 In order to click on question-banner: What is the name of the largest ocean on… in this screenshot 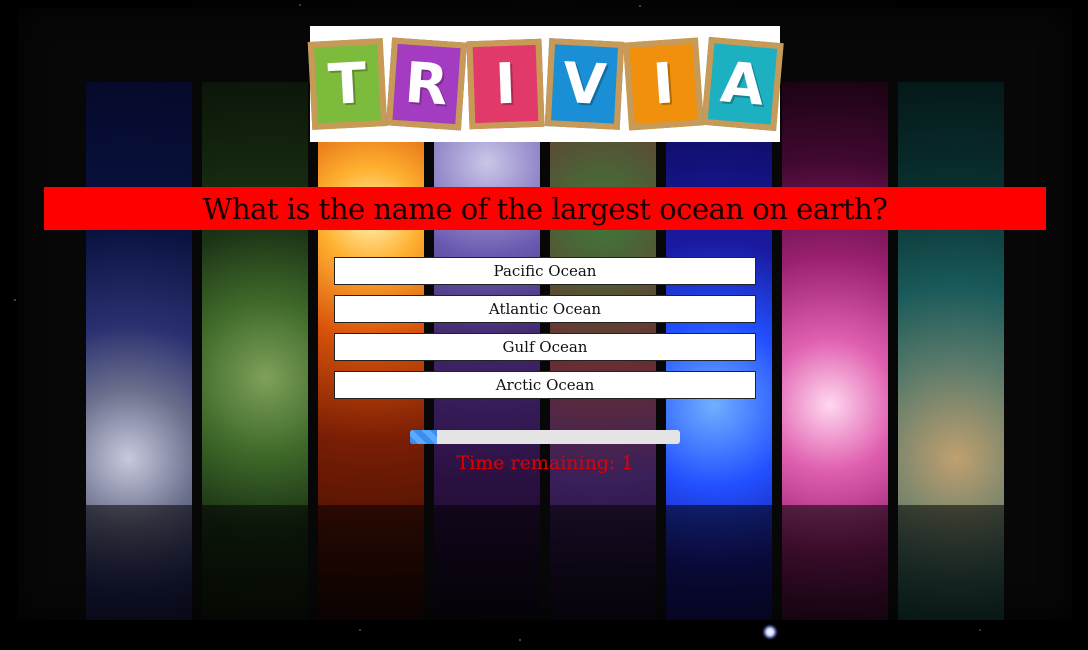, I will do `click(545, 208)`.